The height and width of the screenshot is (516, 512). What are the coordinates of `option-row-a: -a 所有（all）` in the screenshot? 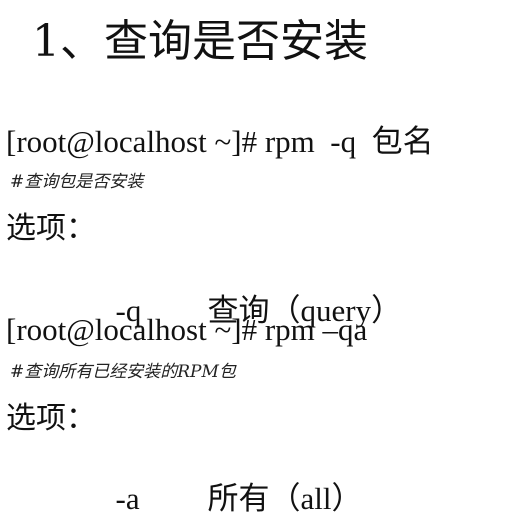 It's located at (231, 483).